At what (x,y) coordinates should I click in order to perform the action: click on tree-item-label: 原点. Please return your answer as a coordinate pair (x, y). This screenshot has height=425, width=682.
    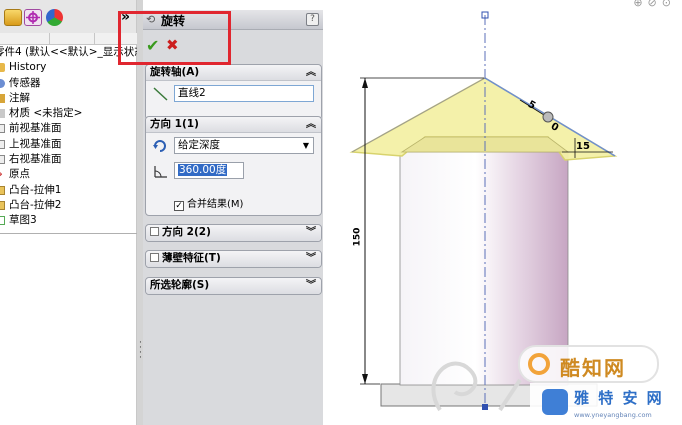
    Looking at the image, I should click on (19, 174).